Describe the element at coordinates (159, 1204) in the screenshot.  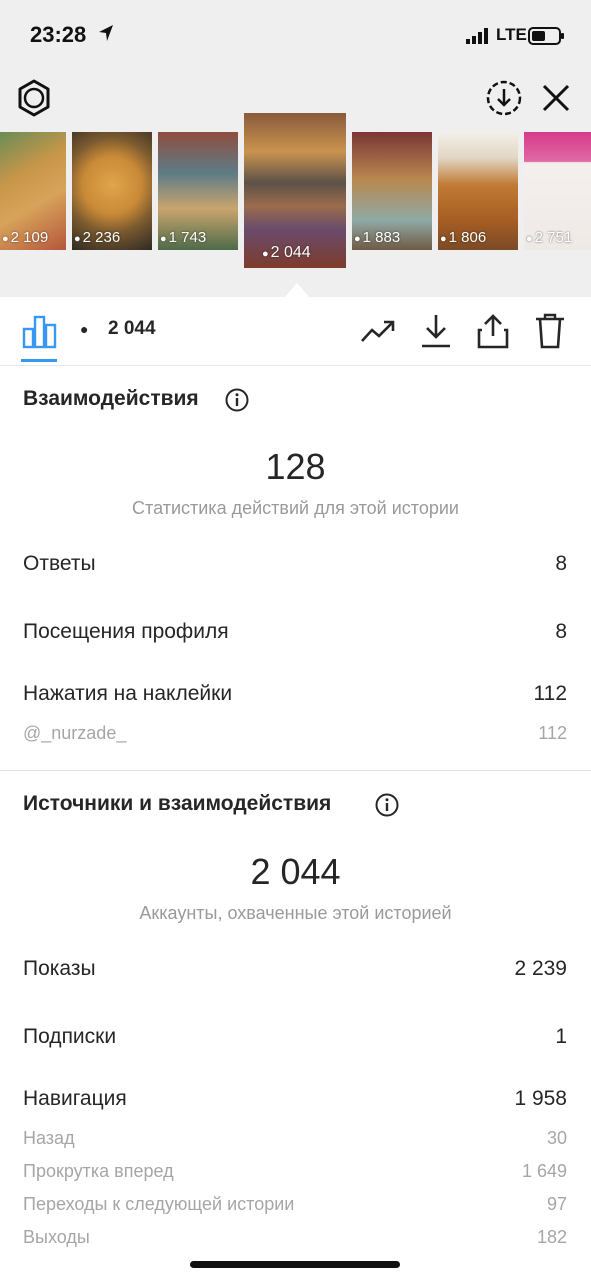
I see `stat-label: Переходы к следующей истории` at that location.